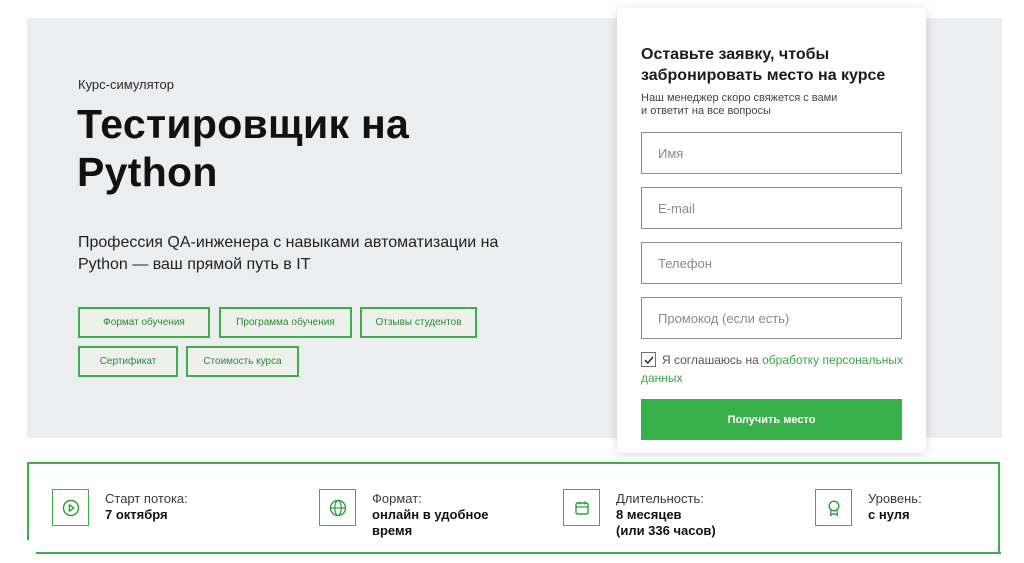 This screenshot has width=1024, height=563. Describe the element at coordinates (771, 208) in the screenshot. I see `email-field` at that location.